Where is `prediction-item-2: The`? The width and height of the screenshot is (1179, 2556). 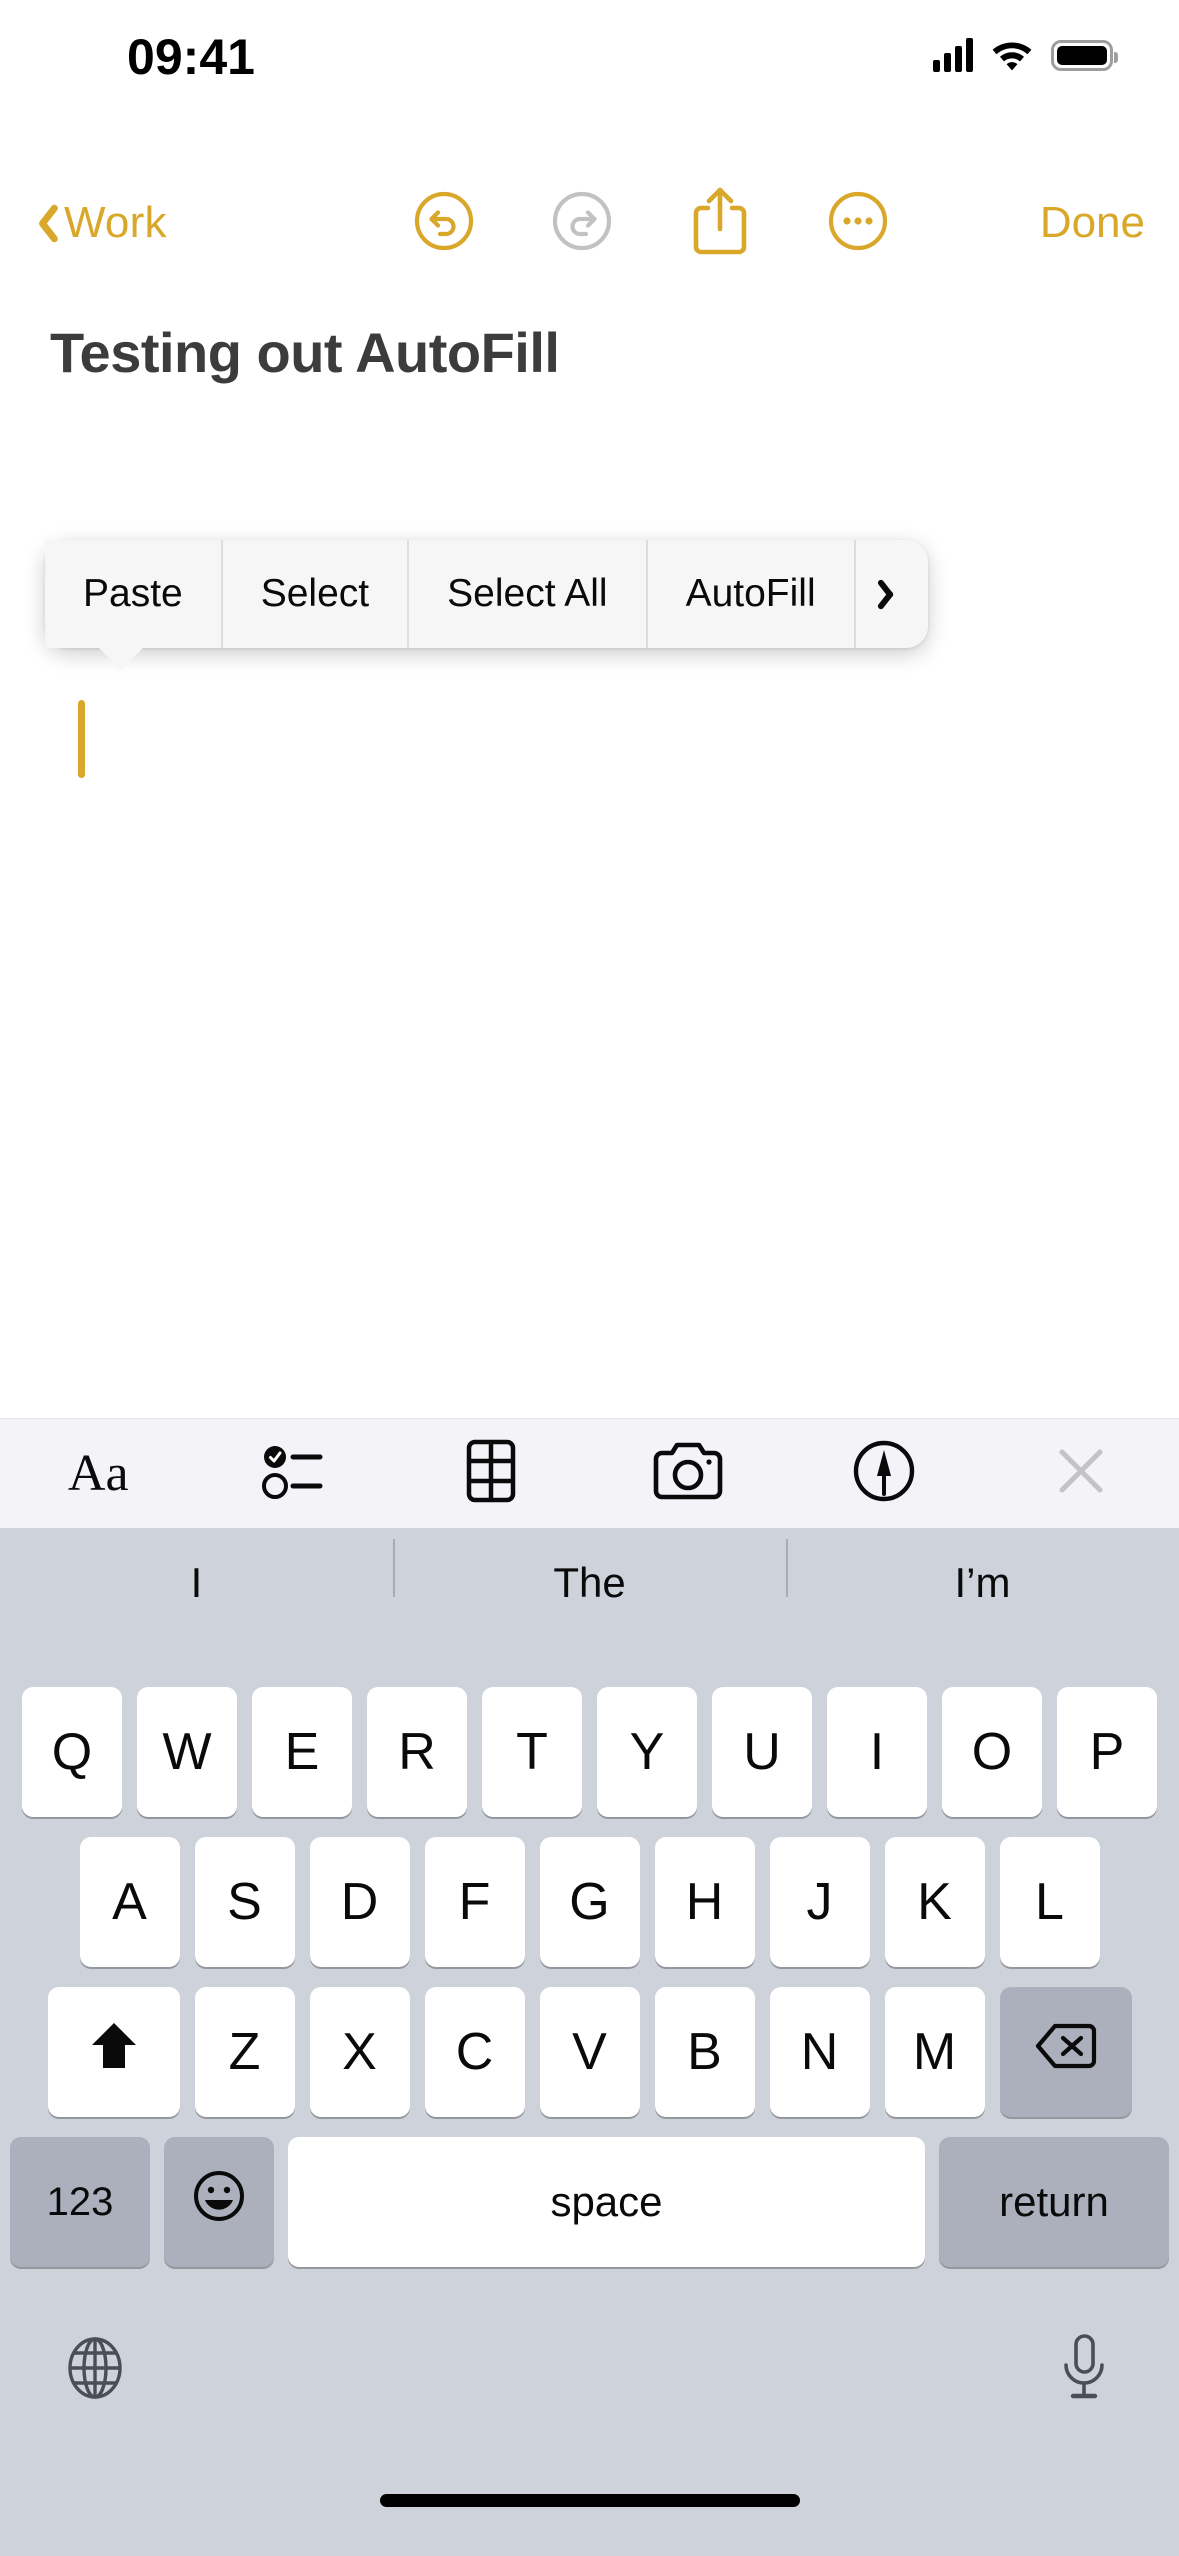
prediction-item-2: The is located at coordinates (589, 1573).